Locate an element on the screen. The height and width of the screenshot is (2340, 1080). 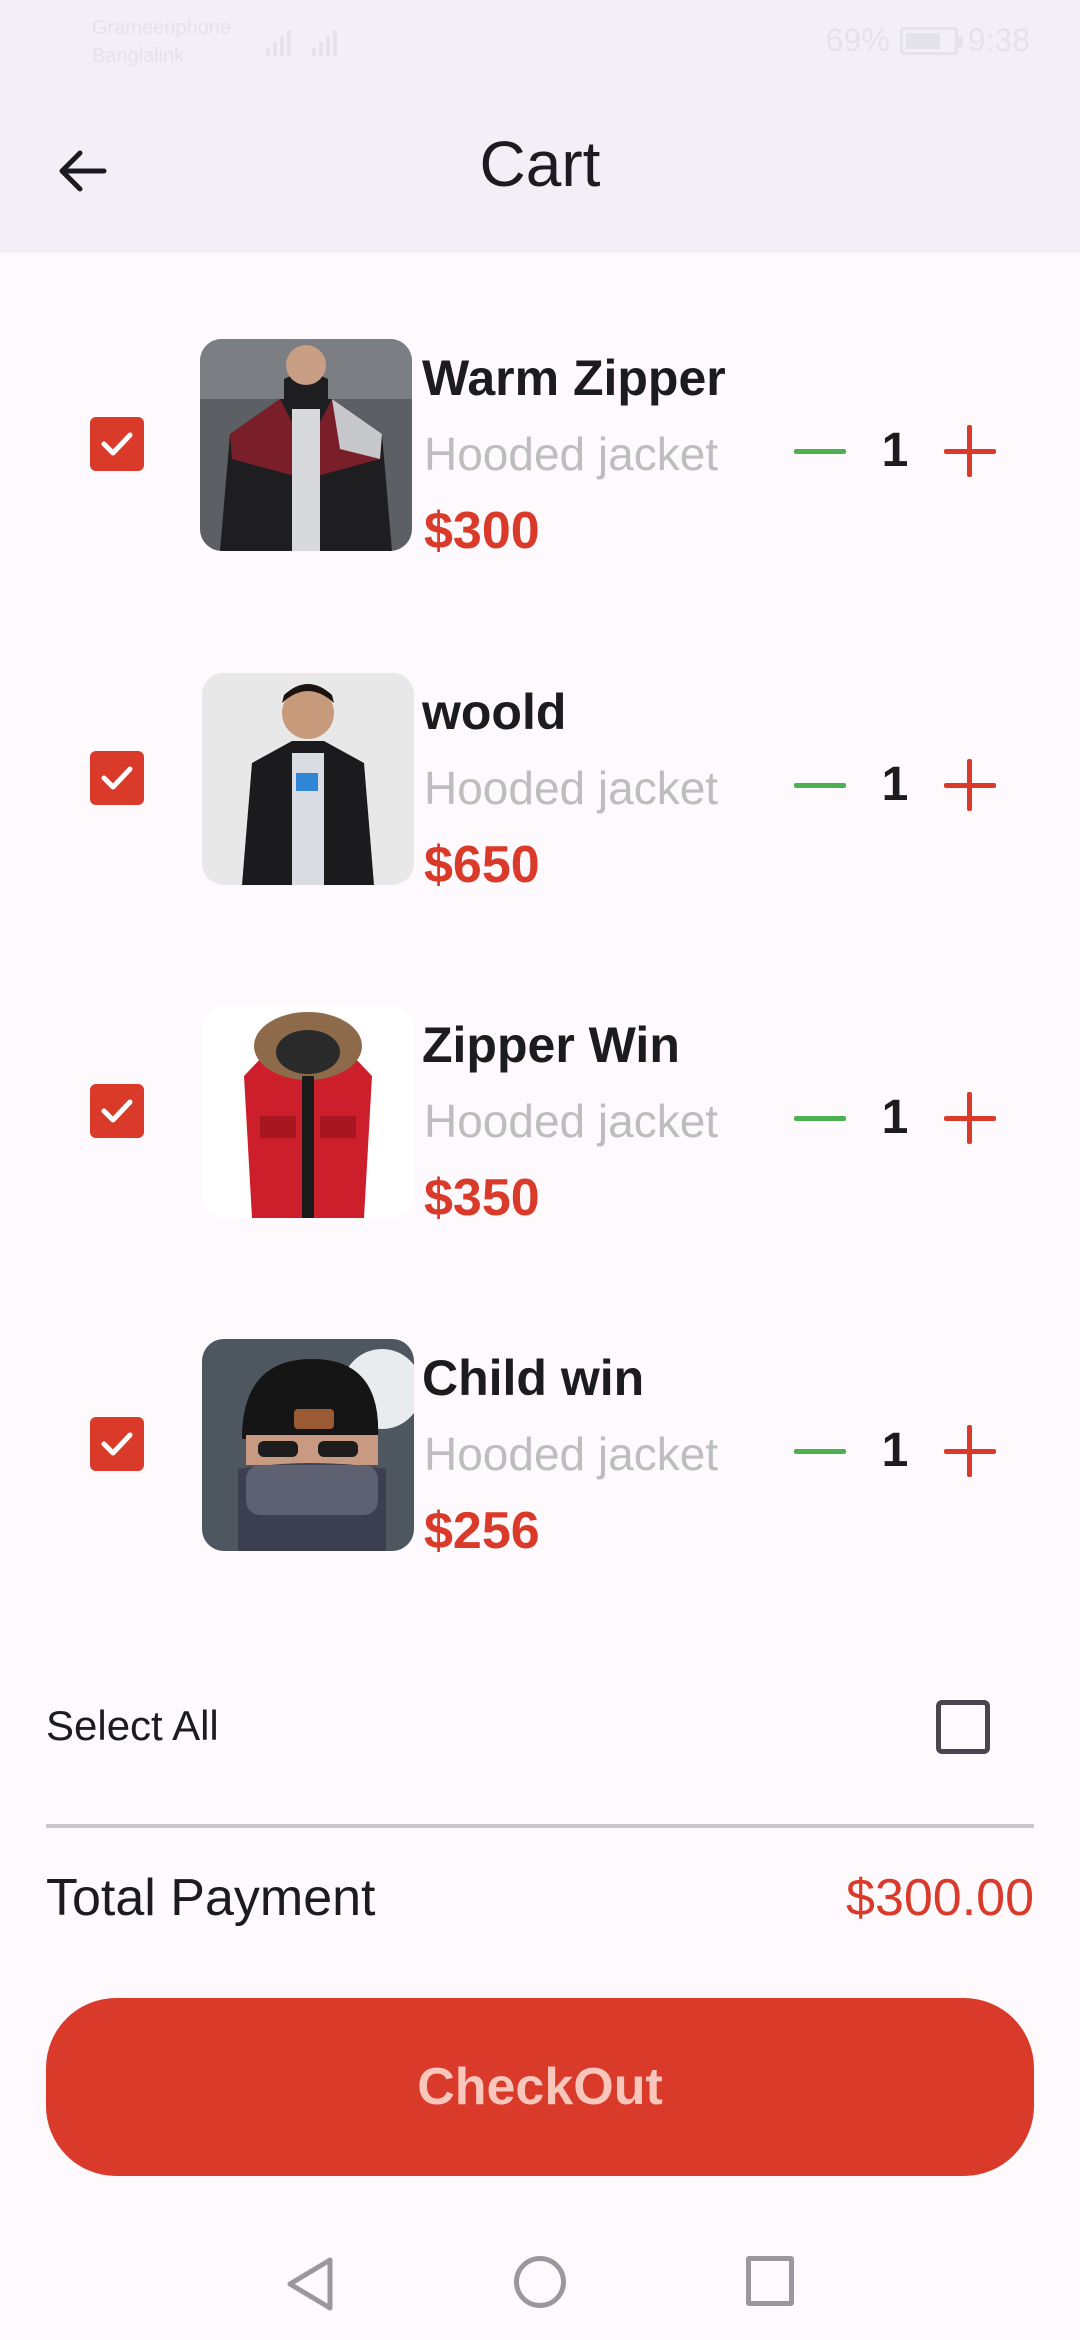
status-right: 69% 9:38 is located at coordinates (928, 40).